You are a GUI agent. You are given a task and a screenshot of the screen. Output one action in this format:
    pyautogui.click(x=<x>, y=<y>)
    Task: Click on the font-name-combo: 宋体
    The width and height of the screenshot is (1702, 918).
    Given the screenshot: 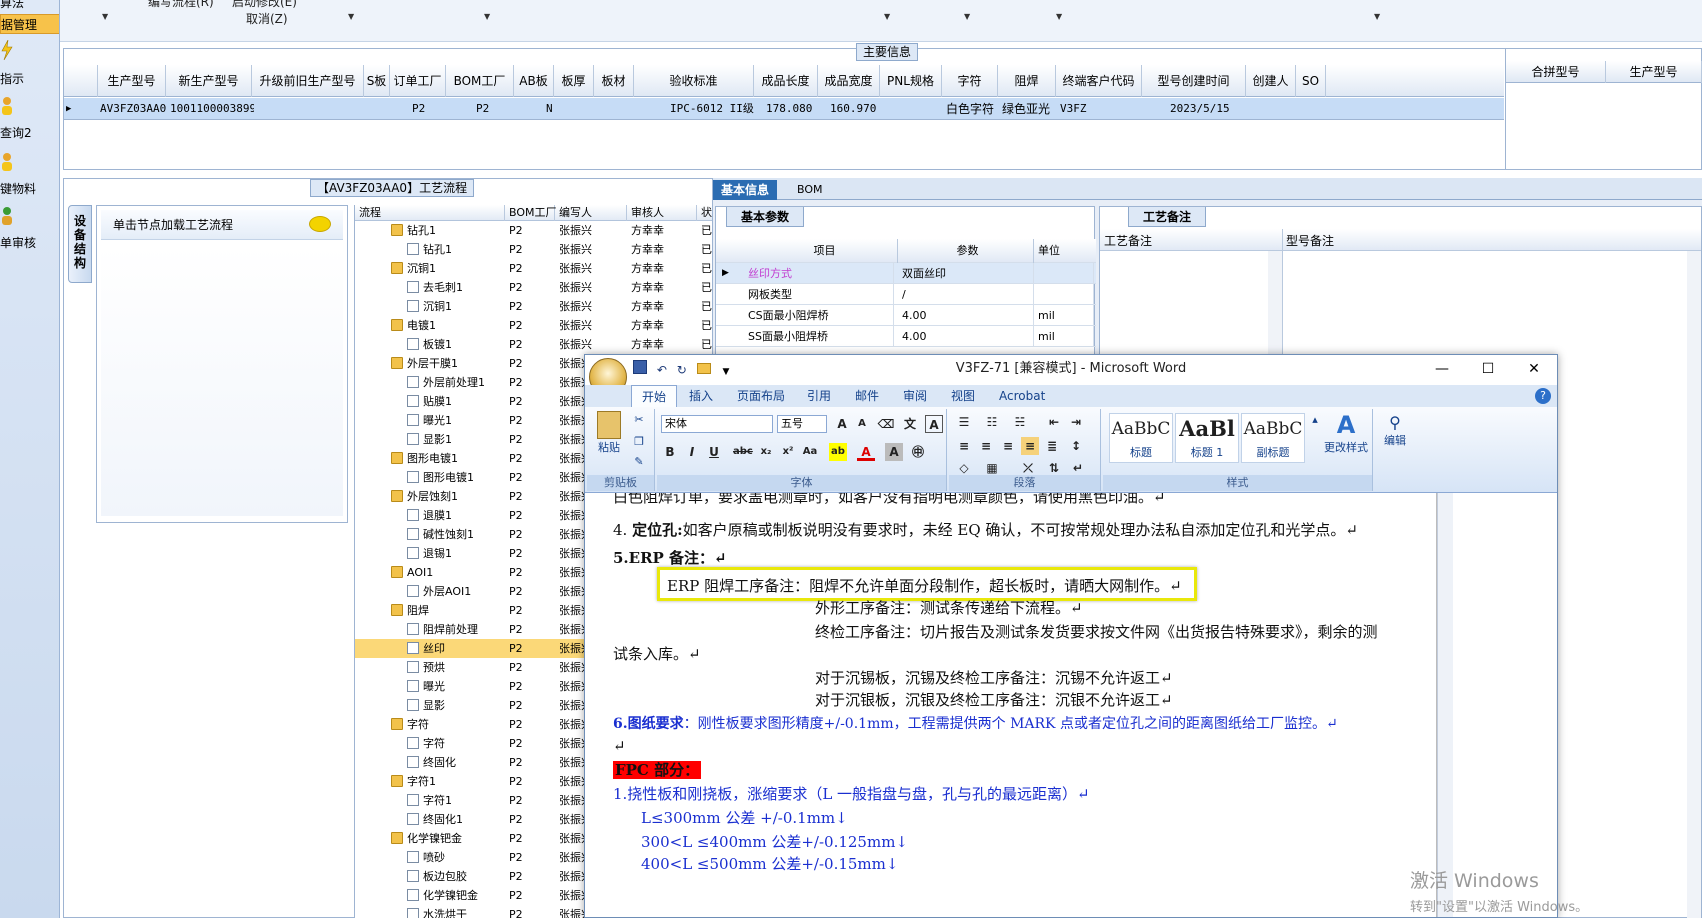 What is the action you would take?
    pyautogui.click(x=717, y=424)
    